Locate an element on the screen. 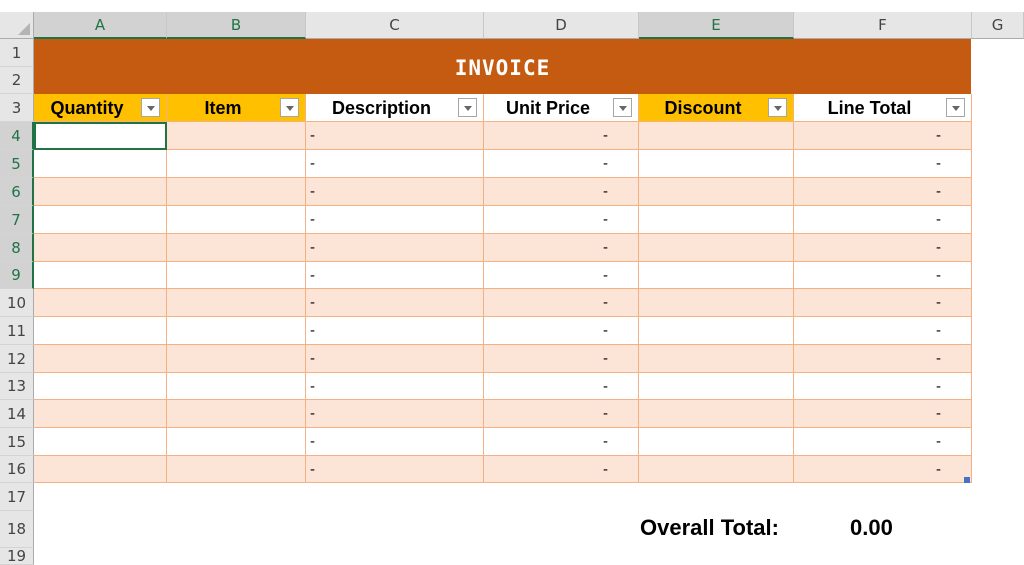  cell-e6 is located at coordinates (716, 192).